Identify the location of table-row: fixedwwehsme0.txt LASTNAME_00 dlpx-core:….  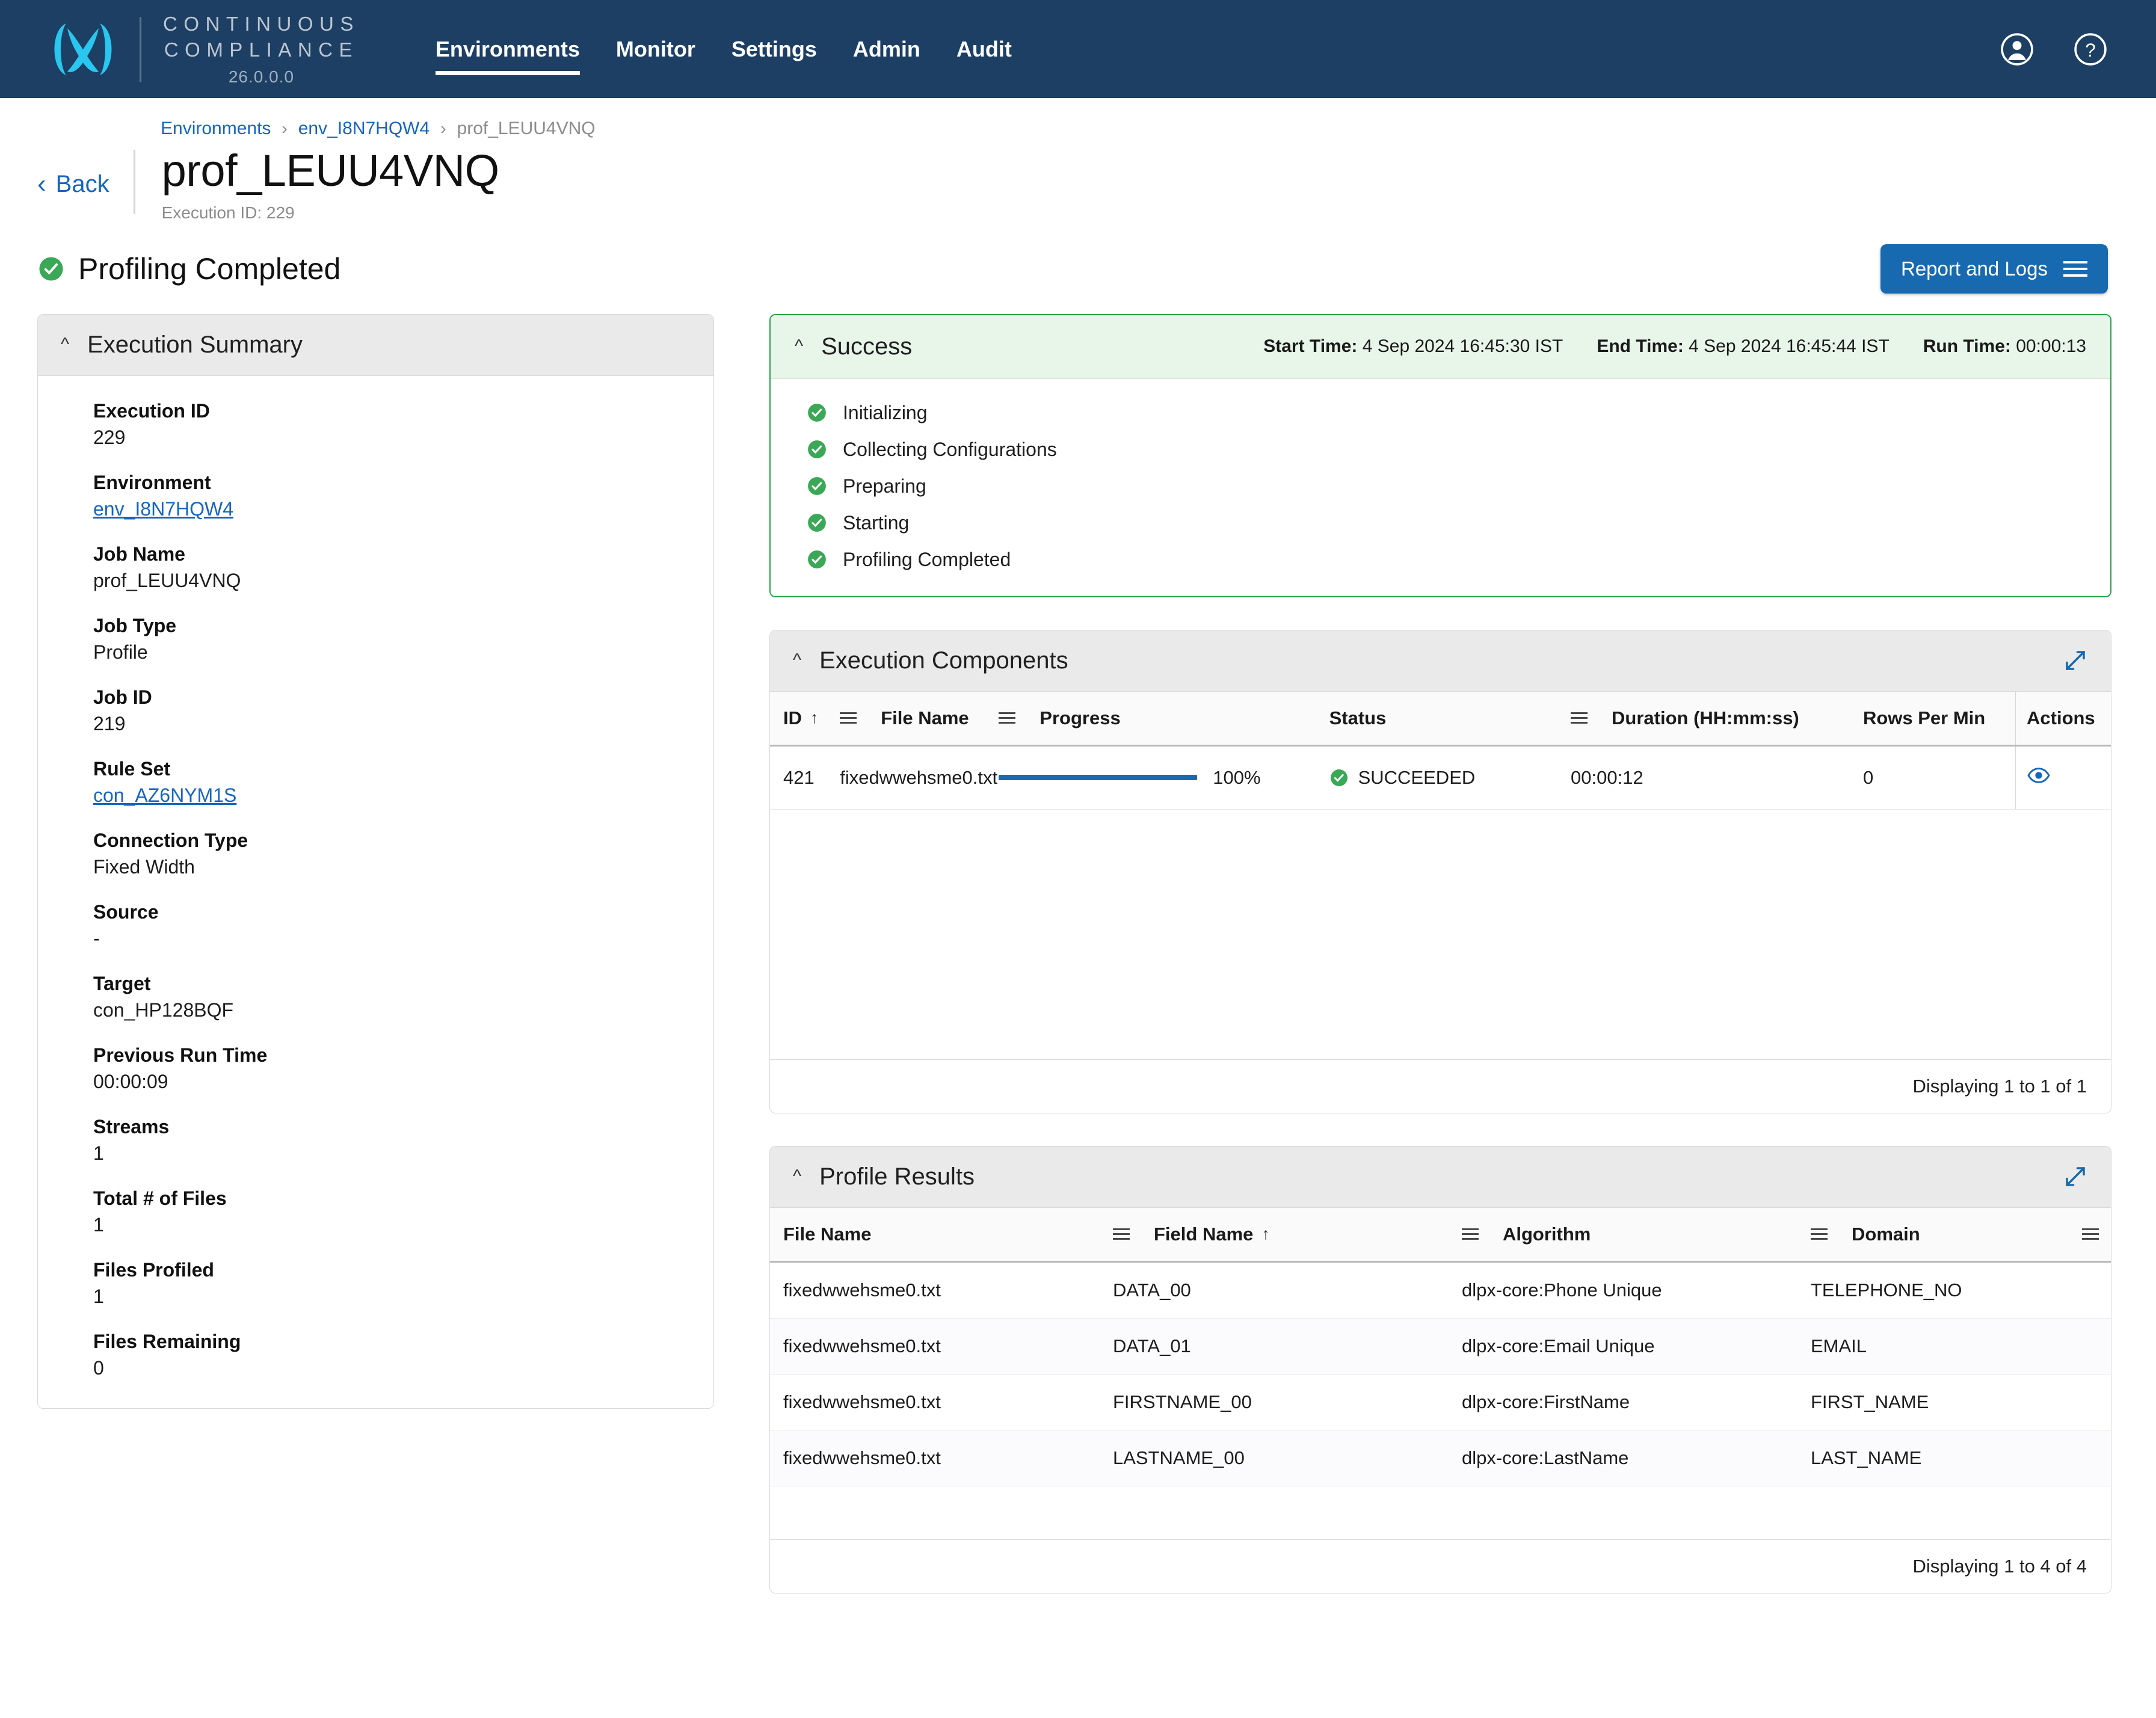
(1441, 1458).